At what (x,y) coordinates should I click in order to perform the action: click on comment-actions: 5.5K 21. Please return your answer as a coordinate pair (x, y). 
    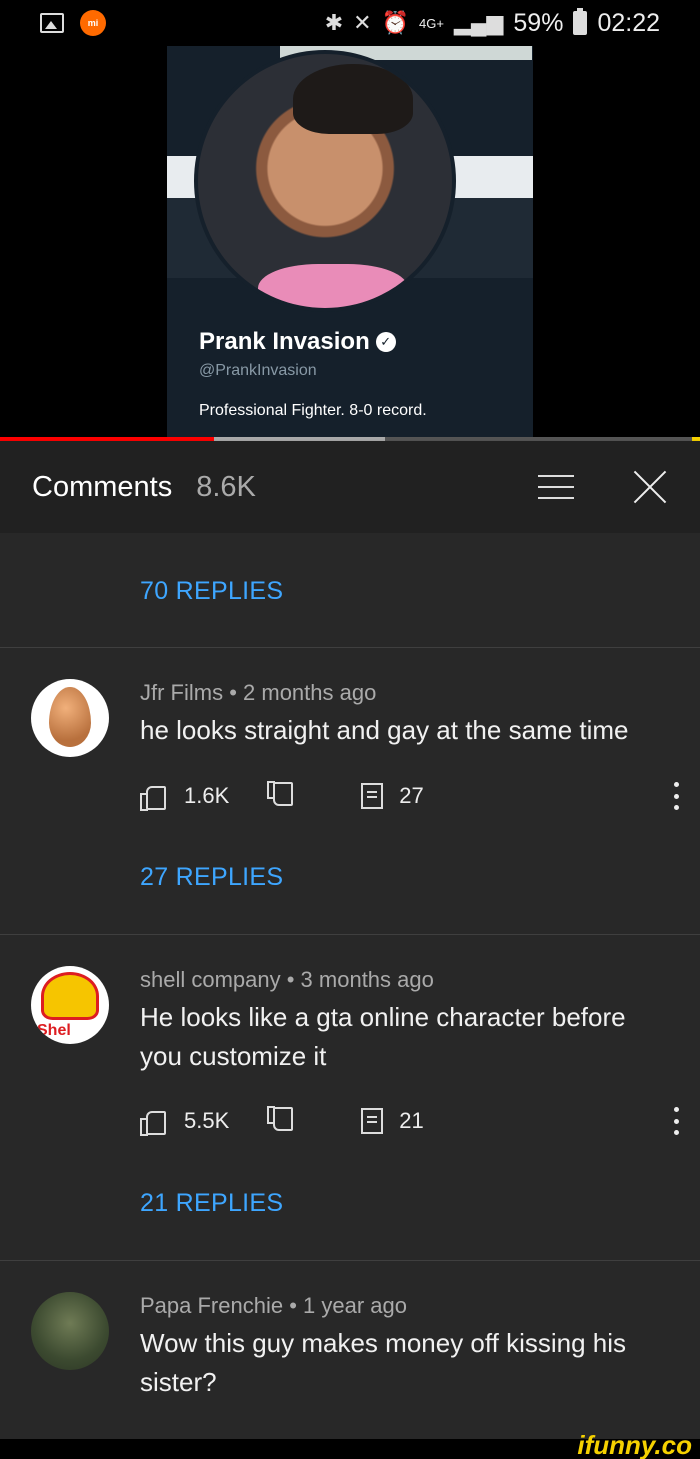
    Looking at the image, I should click on (410, 1121).